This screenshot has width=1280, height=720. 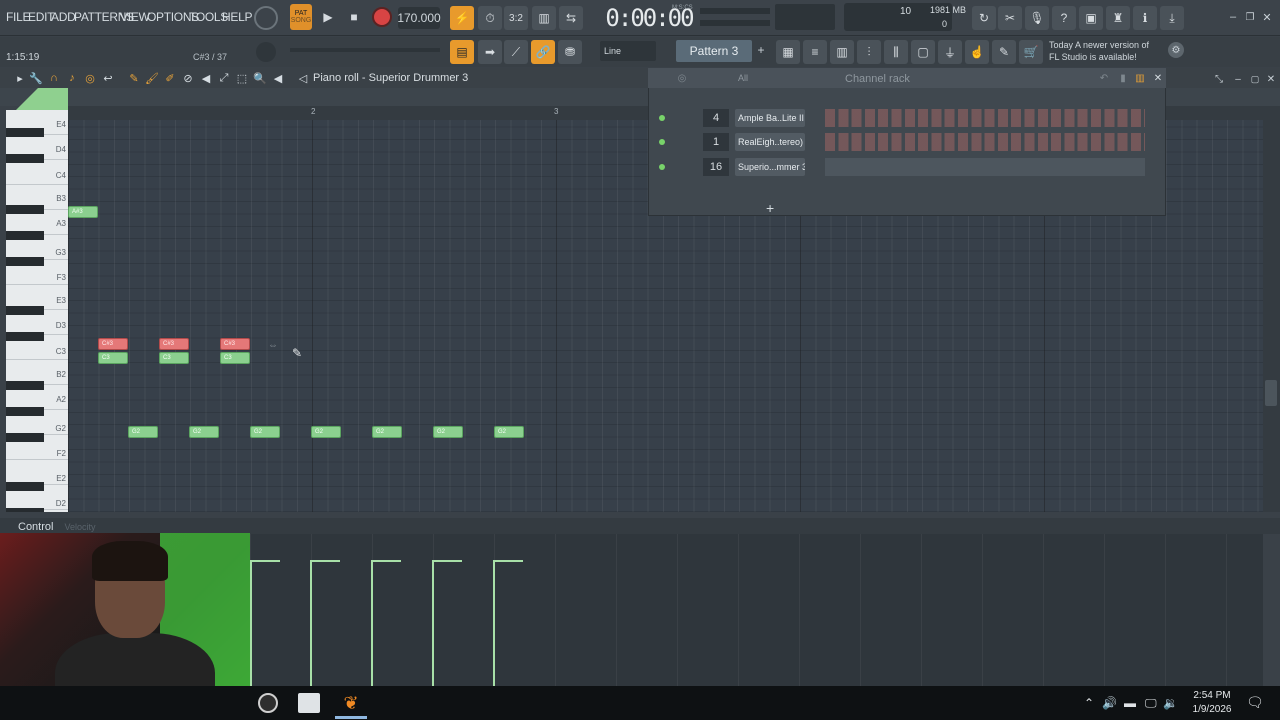 I want to click on piano-roll-view-icon: ▥, so click(x=842, y=52).